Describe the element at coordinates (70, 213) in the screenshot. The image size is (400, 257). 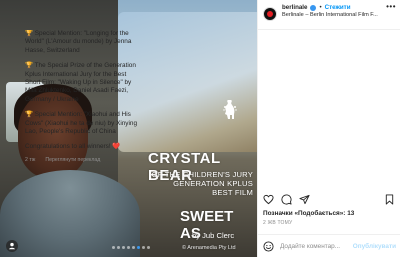
I see `hoodie` at that location.